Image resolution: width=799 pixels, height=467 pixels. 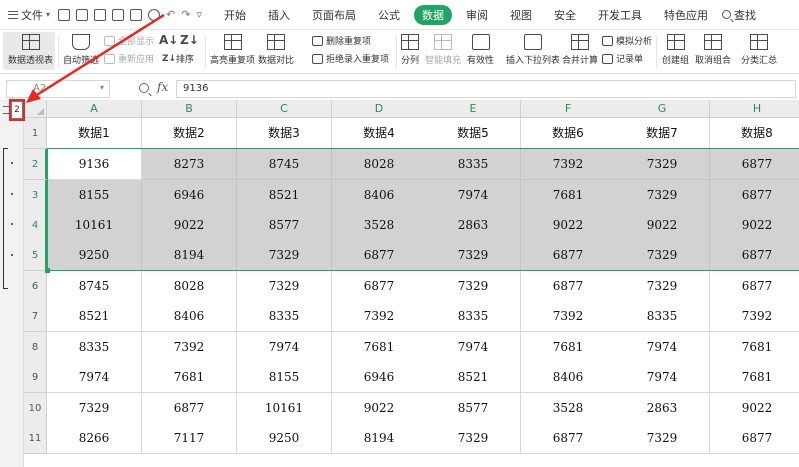 What do you see at coordinates (473, 133) in the screenshot?
I see `header-cell: 数据5` at bounding box center [473, 133].